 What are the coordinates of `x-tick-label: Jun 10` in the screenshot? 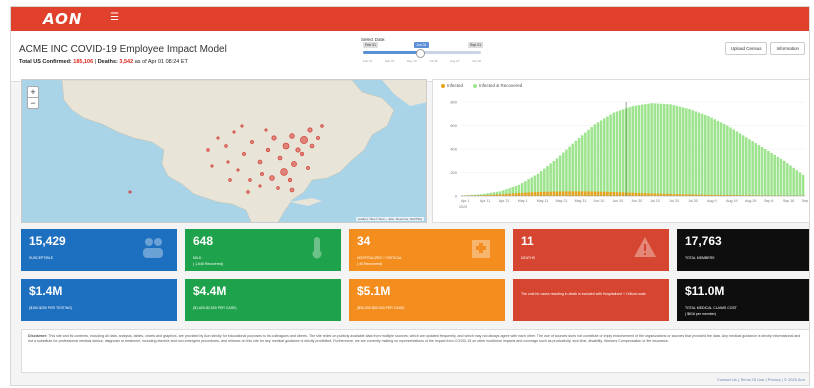 It's located at (599, 201).